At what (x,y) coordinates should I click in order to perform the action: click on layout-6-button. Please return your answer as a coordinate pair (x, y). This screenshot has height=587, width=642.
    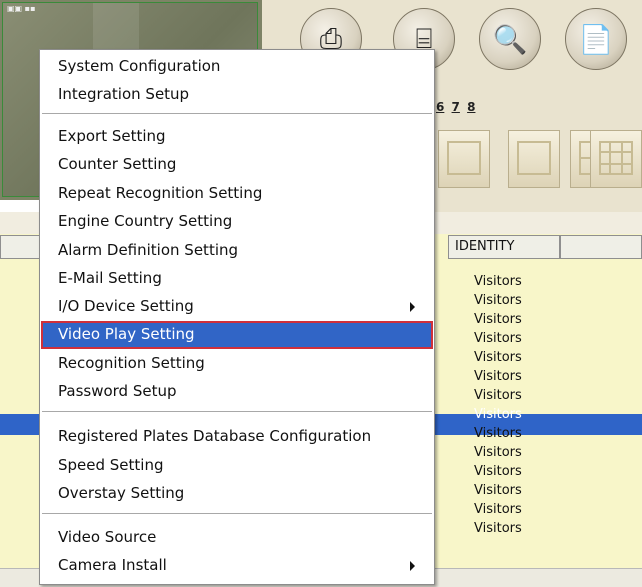
    Looking at the image, I should click on (534, 159).